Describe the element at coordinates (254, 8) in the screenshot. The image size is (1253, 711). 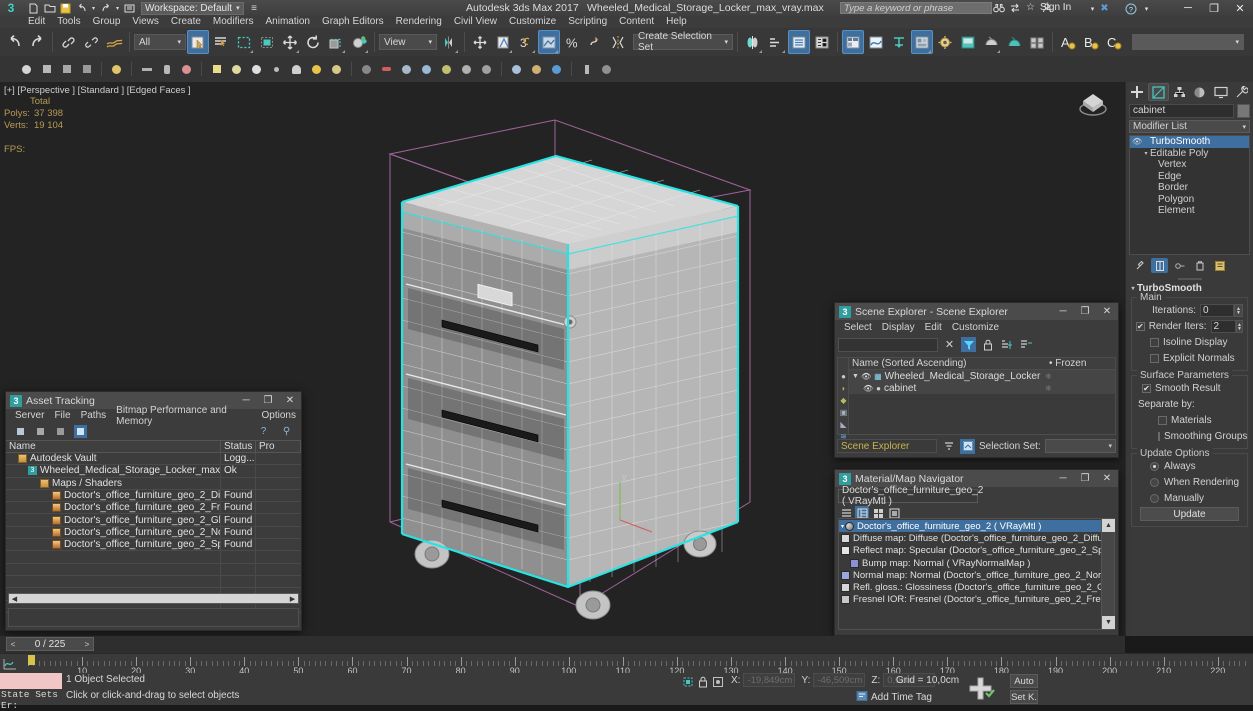
I see `workspace-menu-icon: ≡` at that location.